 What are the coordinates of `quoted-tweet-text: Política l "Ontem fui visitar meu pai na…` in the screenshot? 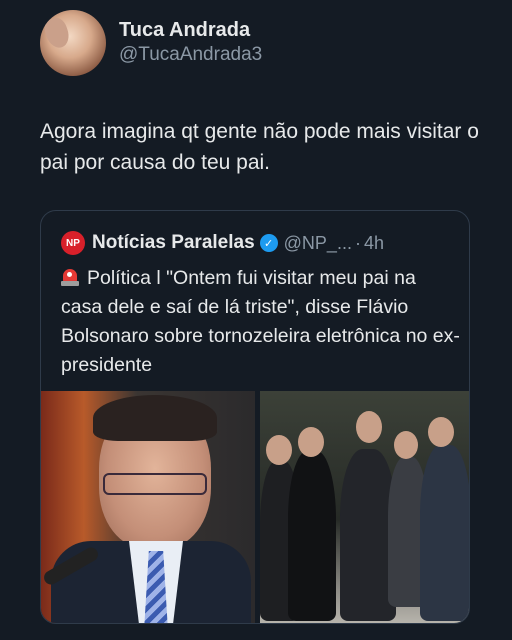 It's located at (261, 322).